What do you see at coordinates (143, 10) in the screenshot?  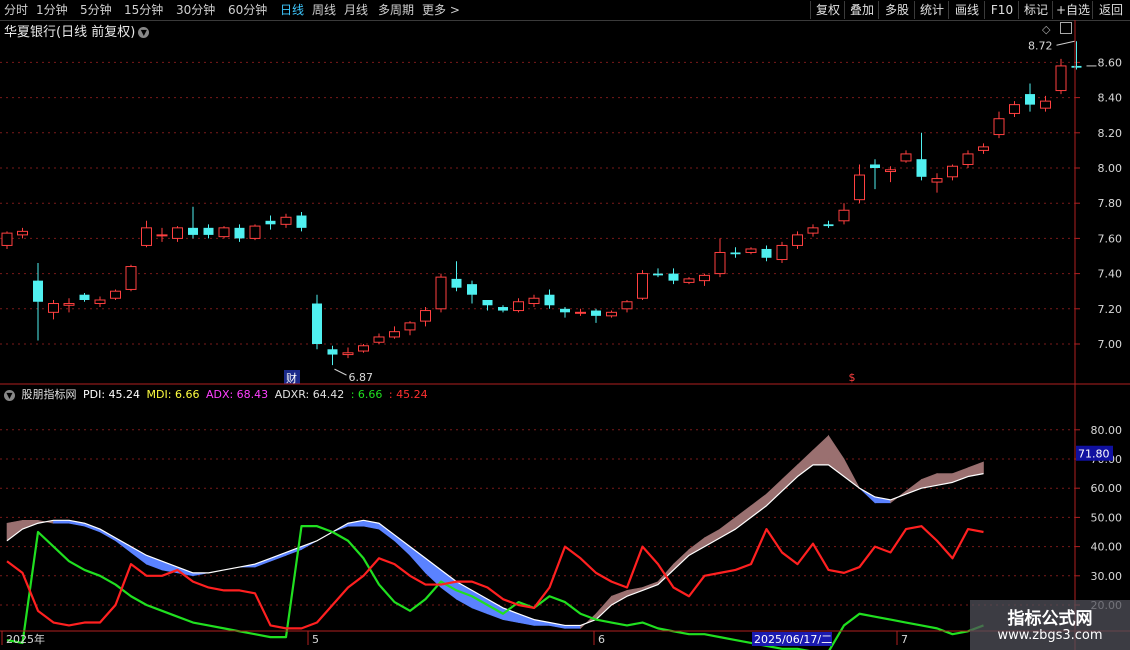 I see `tab-15min: 15分钟` at bounding box center [143, 10].